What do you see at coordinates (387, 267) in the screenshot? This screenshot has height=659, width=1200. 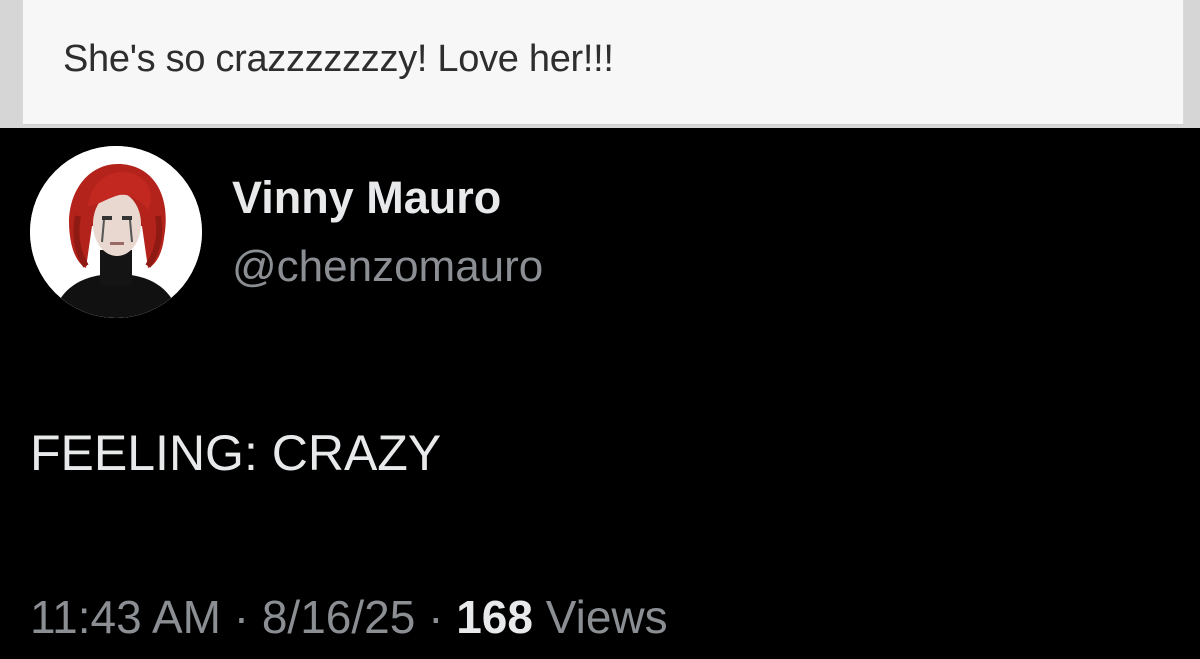 I see `author-handle: @chenzomauro` at bounding box center [387, 267].